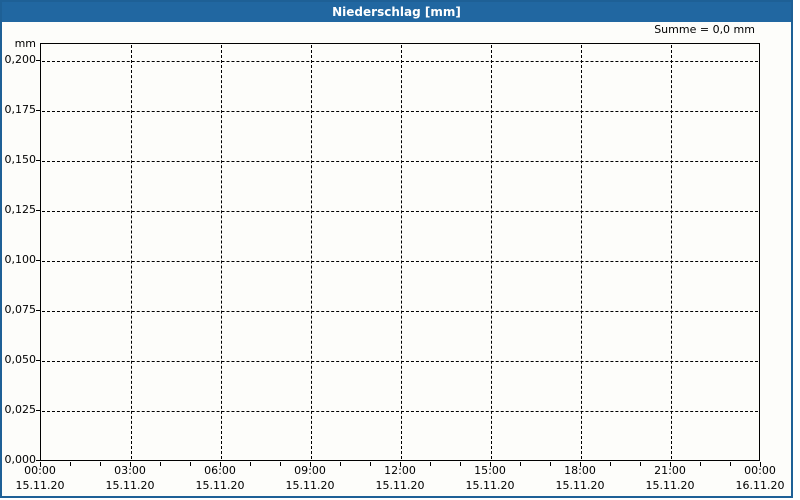 The width and height of the screenshot is (800, 500). Describe the element at coordinates (130, 470) in the screenshot. I see `x-axis-time-label: 03:00` at that location.